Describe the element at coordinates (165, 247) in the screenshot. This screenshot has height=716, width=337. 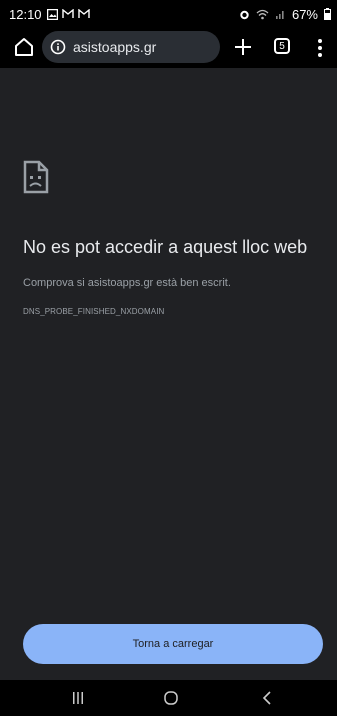
I see `error-heading: No es pot accedir a aquest lloc web` at that location.